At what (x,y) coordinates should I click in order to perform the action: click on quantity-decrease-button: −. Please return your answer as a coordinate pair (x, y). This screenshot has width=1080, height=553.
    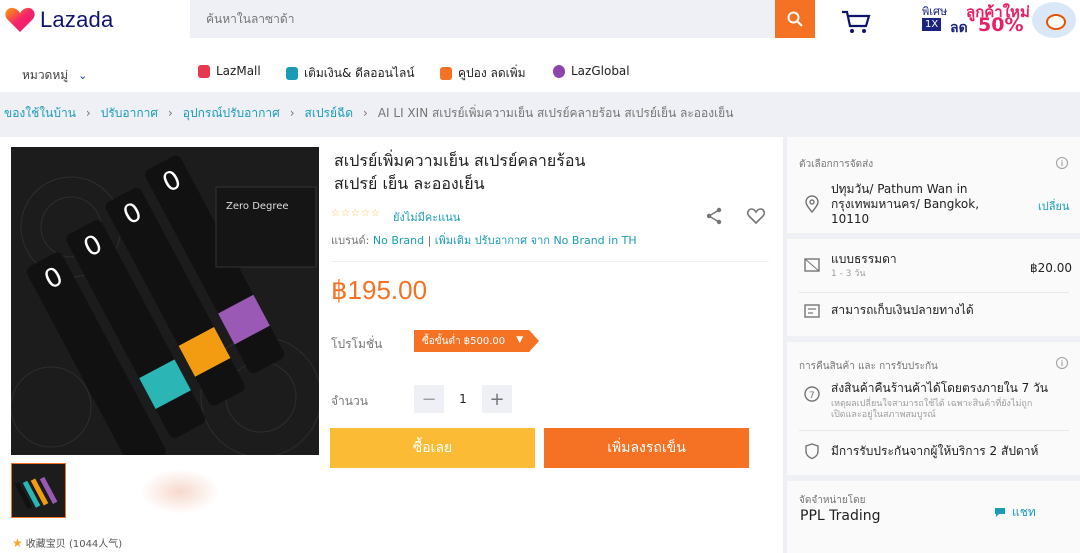
    Looking at the image, I should click on (429, 399).